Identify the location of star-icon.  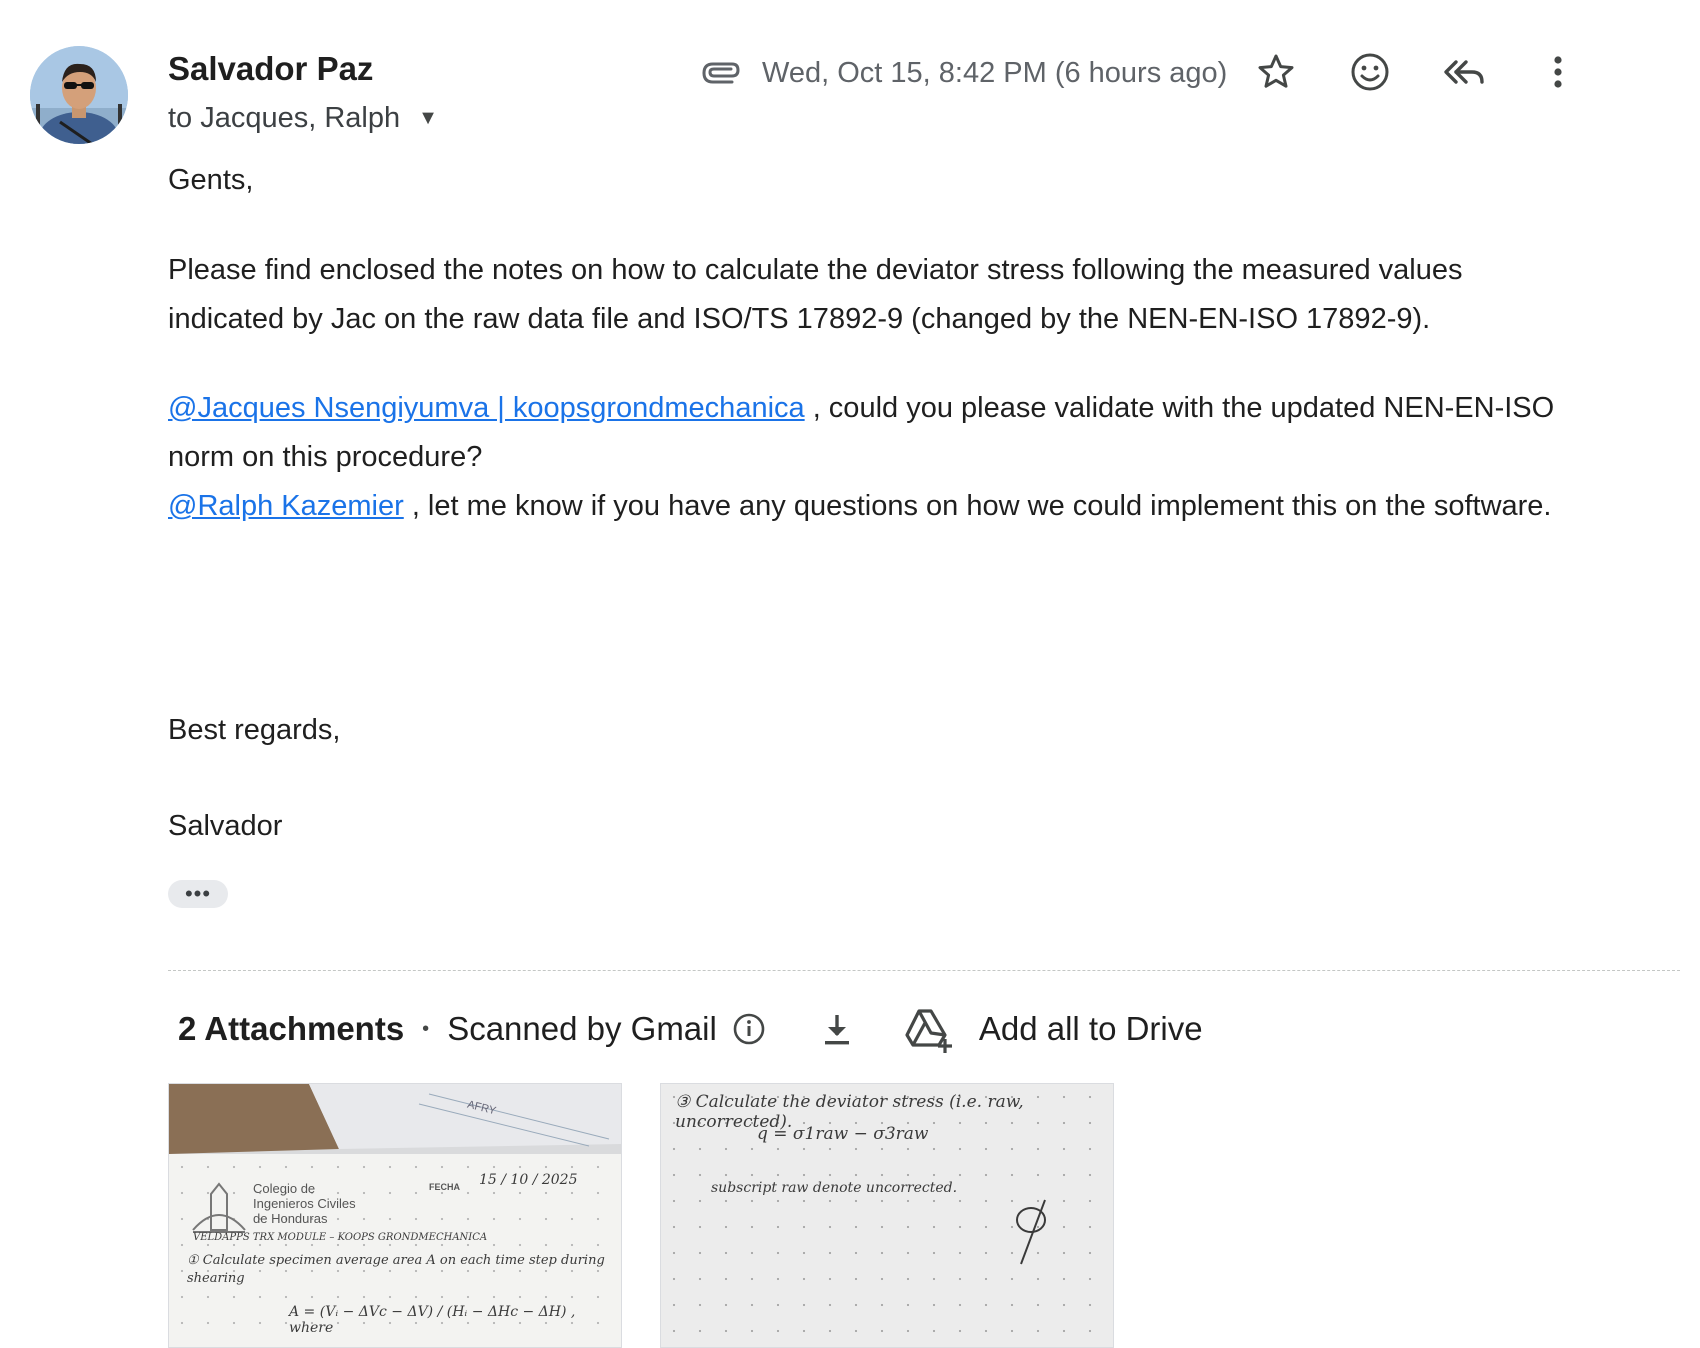
(1276, 72).